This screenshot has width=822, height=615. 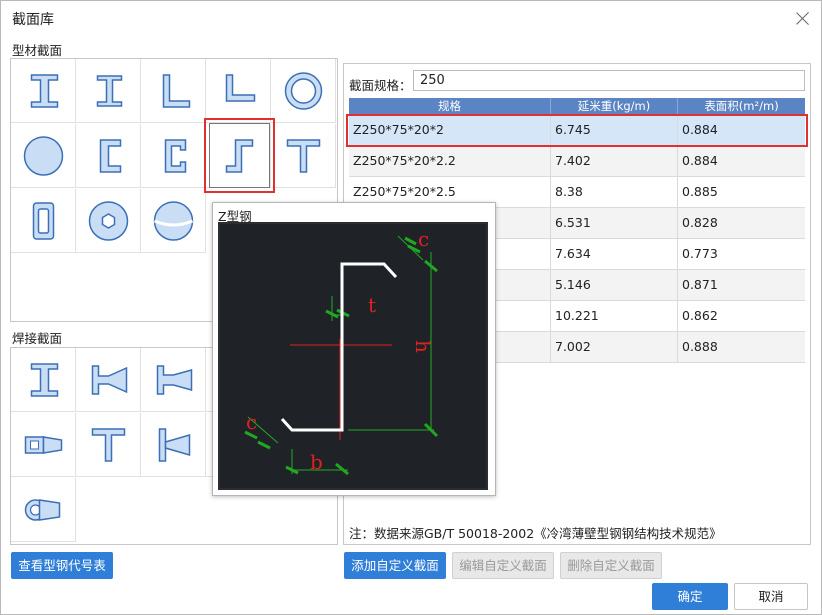 I want to click on t-section-icon, so click(x=303, y=156).